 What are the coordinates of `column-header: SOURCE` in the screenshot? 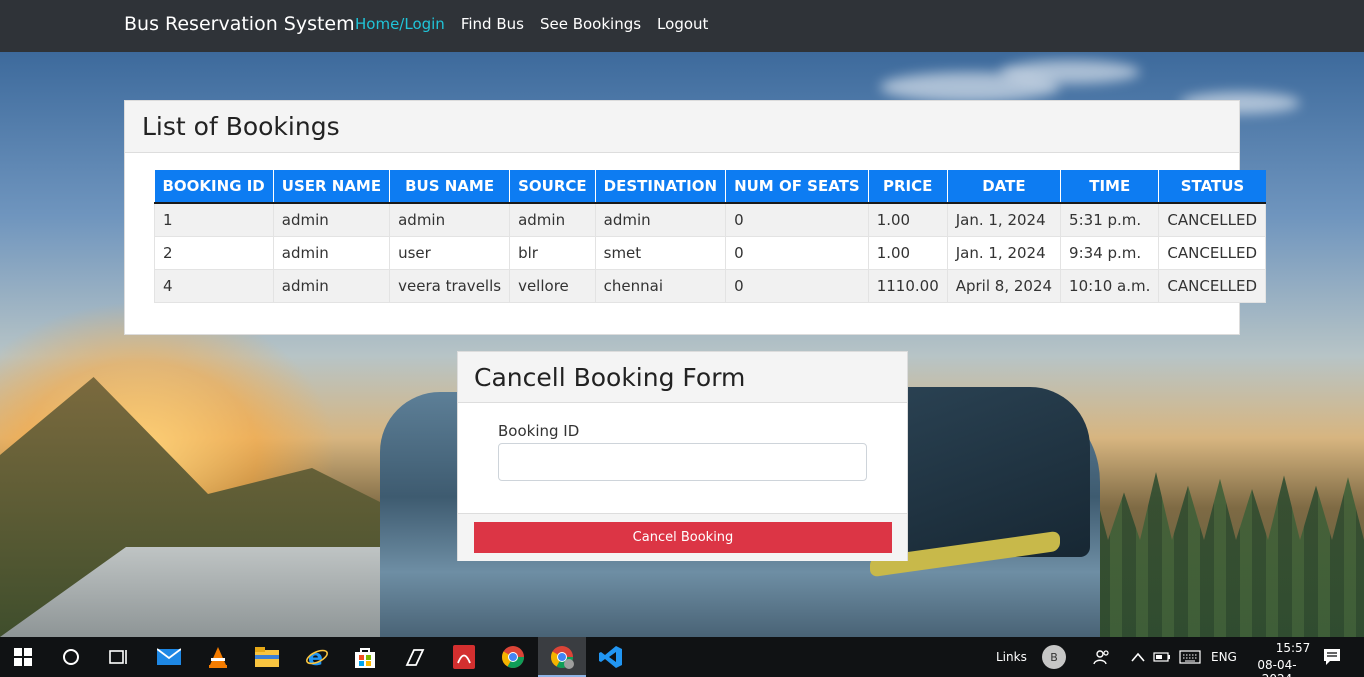 It's located at (552, 187).